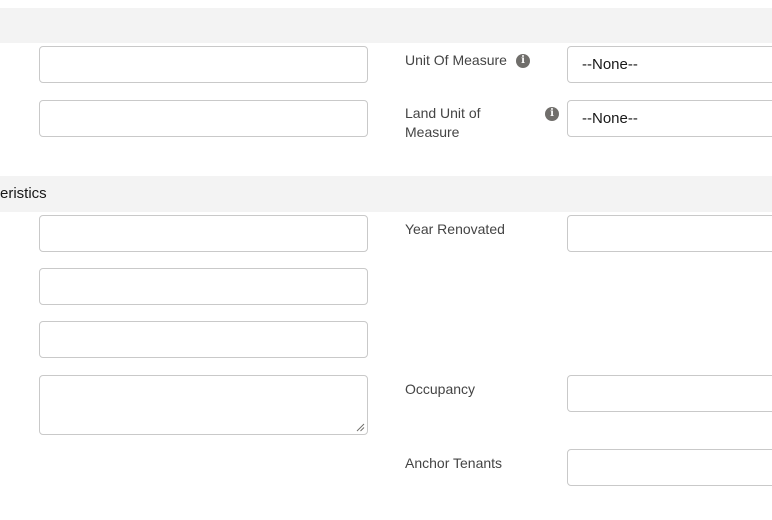  I want to click on unit-of-measure-value: --None--, so click(610, 64).